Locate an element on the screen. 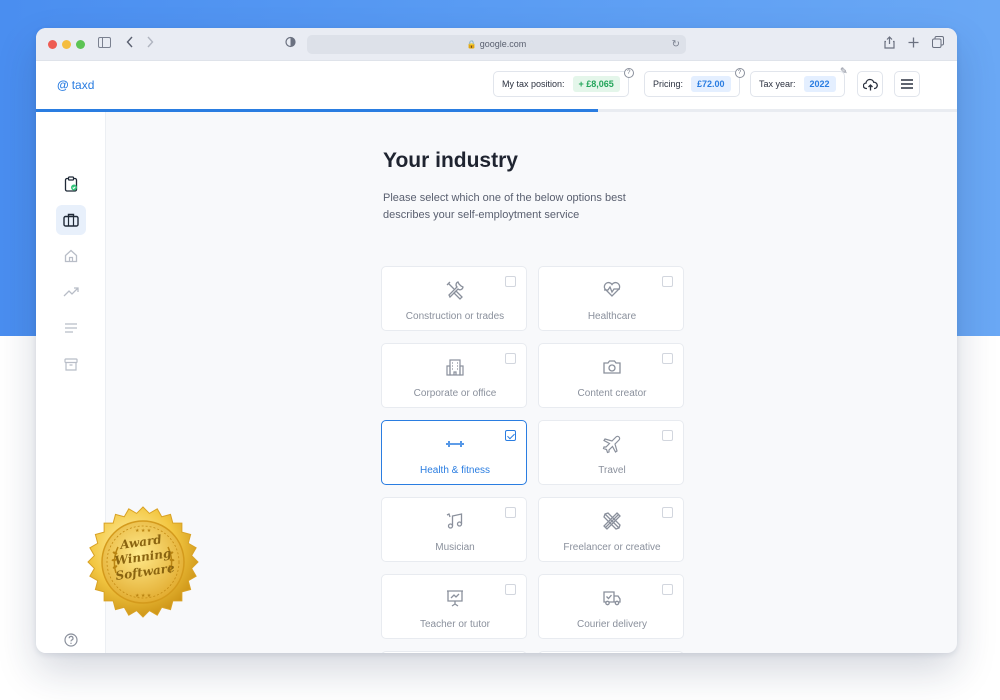  share-icon is located at coordinates (889, 44).